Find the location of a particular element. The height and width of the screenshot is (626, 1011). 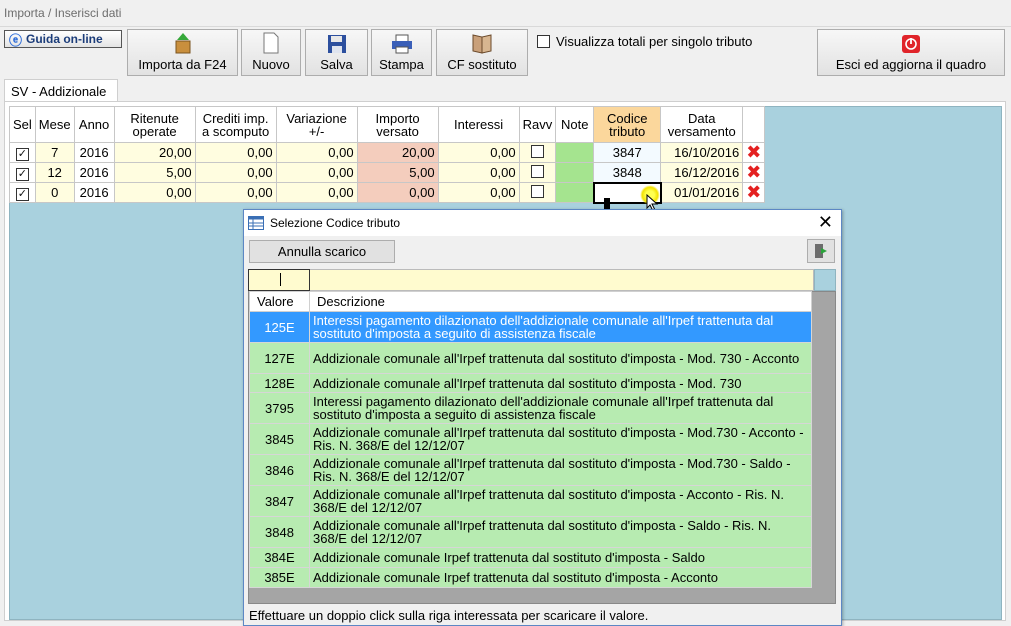

ritenute-cell: 0,00 is located at coordinates (154, 192).